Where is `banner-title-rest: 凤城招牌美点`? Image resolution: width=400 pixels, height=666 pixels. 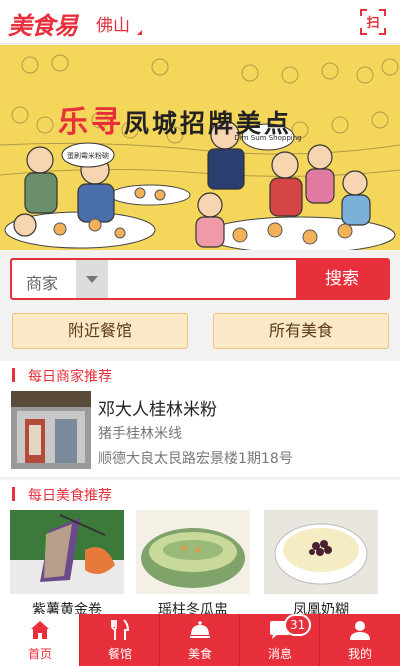
banner-title-rest: 凤城招牌美点 is located at coordinates (208, 123).